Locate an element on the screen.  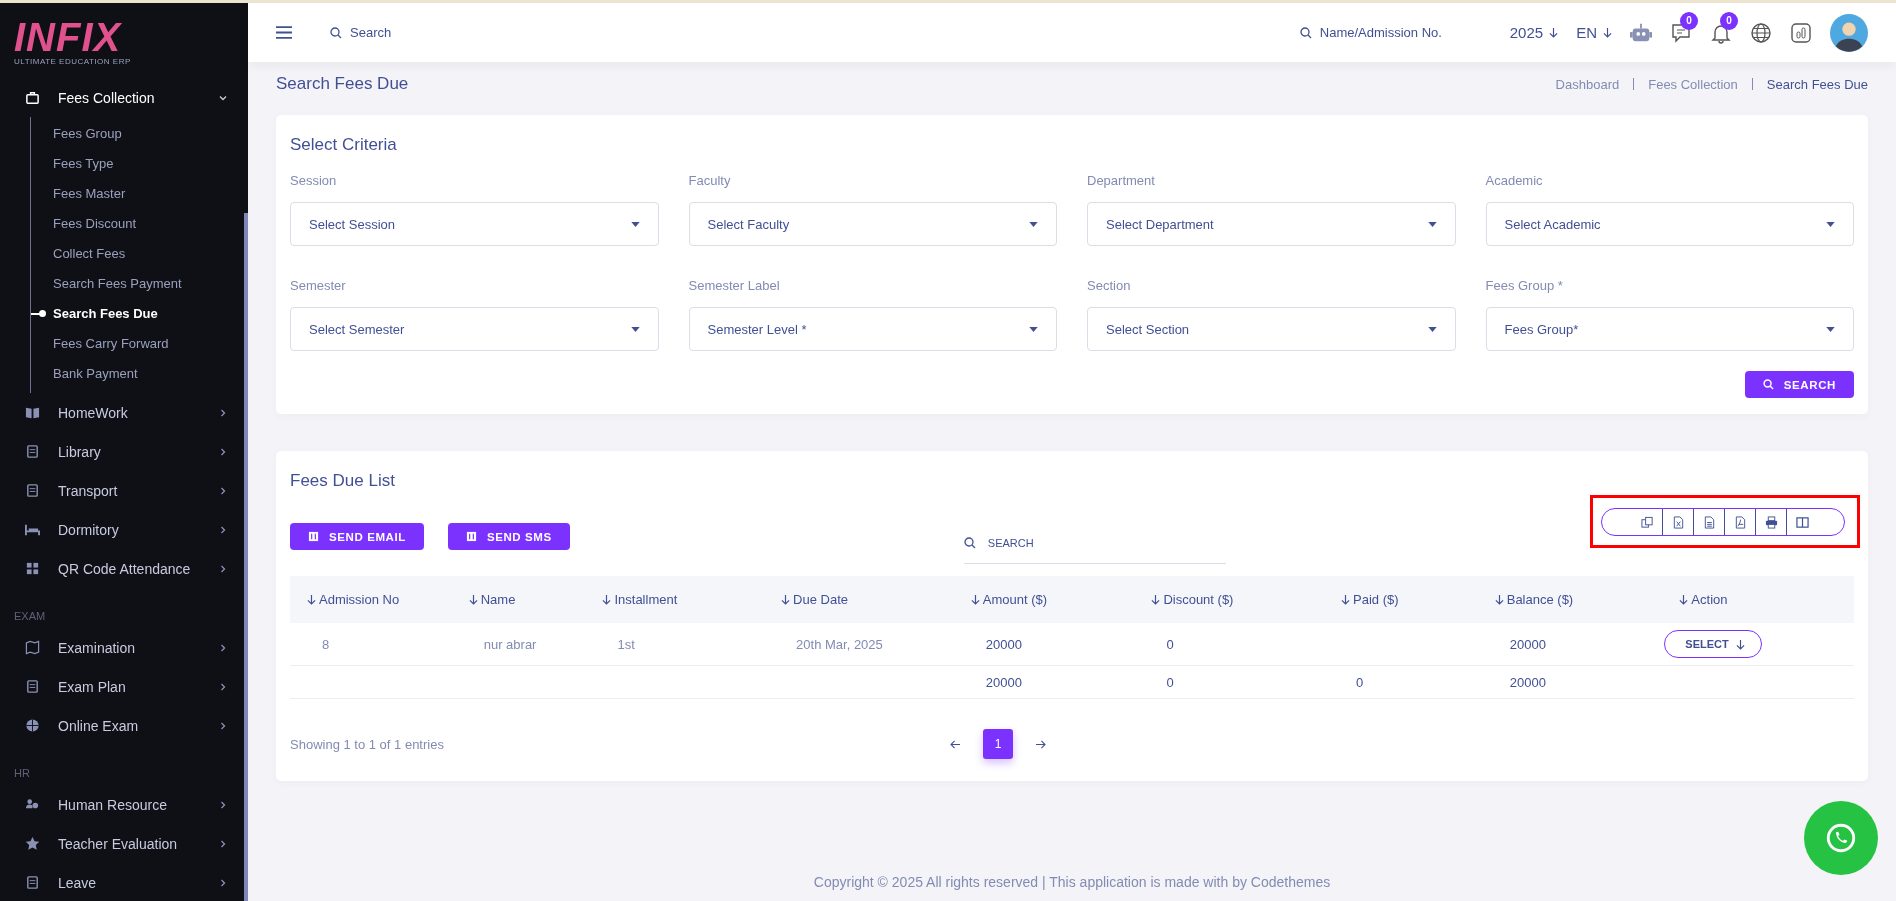
select-field: Select Department is located at coordinates (1271, 224).